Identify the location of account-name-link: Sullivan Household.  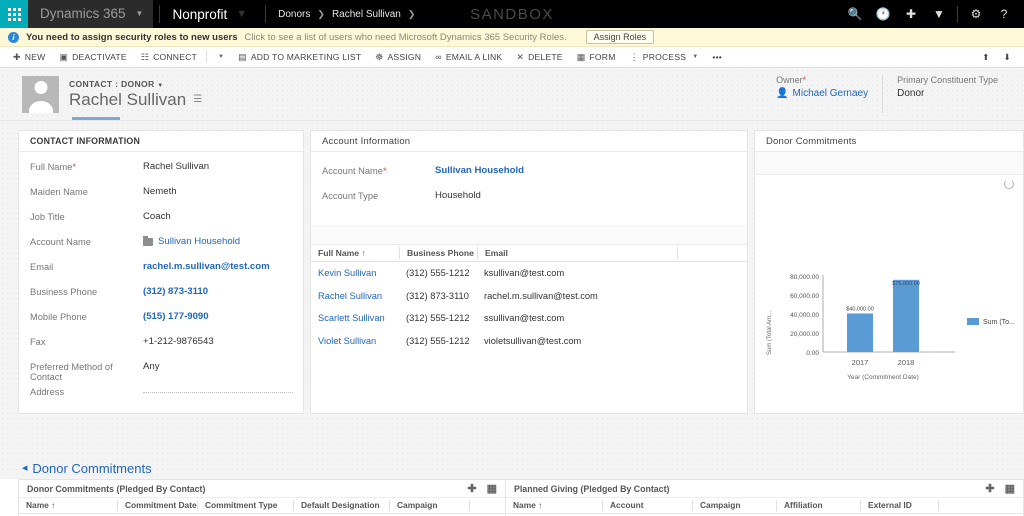
(199, 241).